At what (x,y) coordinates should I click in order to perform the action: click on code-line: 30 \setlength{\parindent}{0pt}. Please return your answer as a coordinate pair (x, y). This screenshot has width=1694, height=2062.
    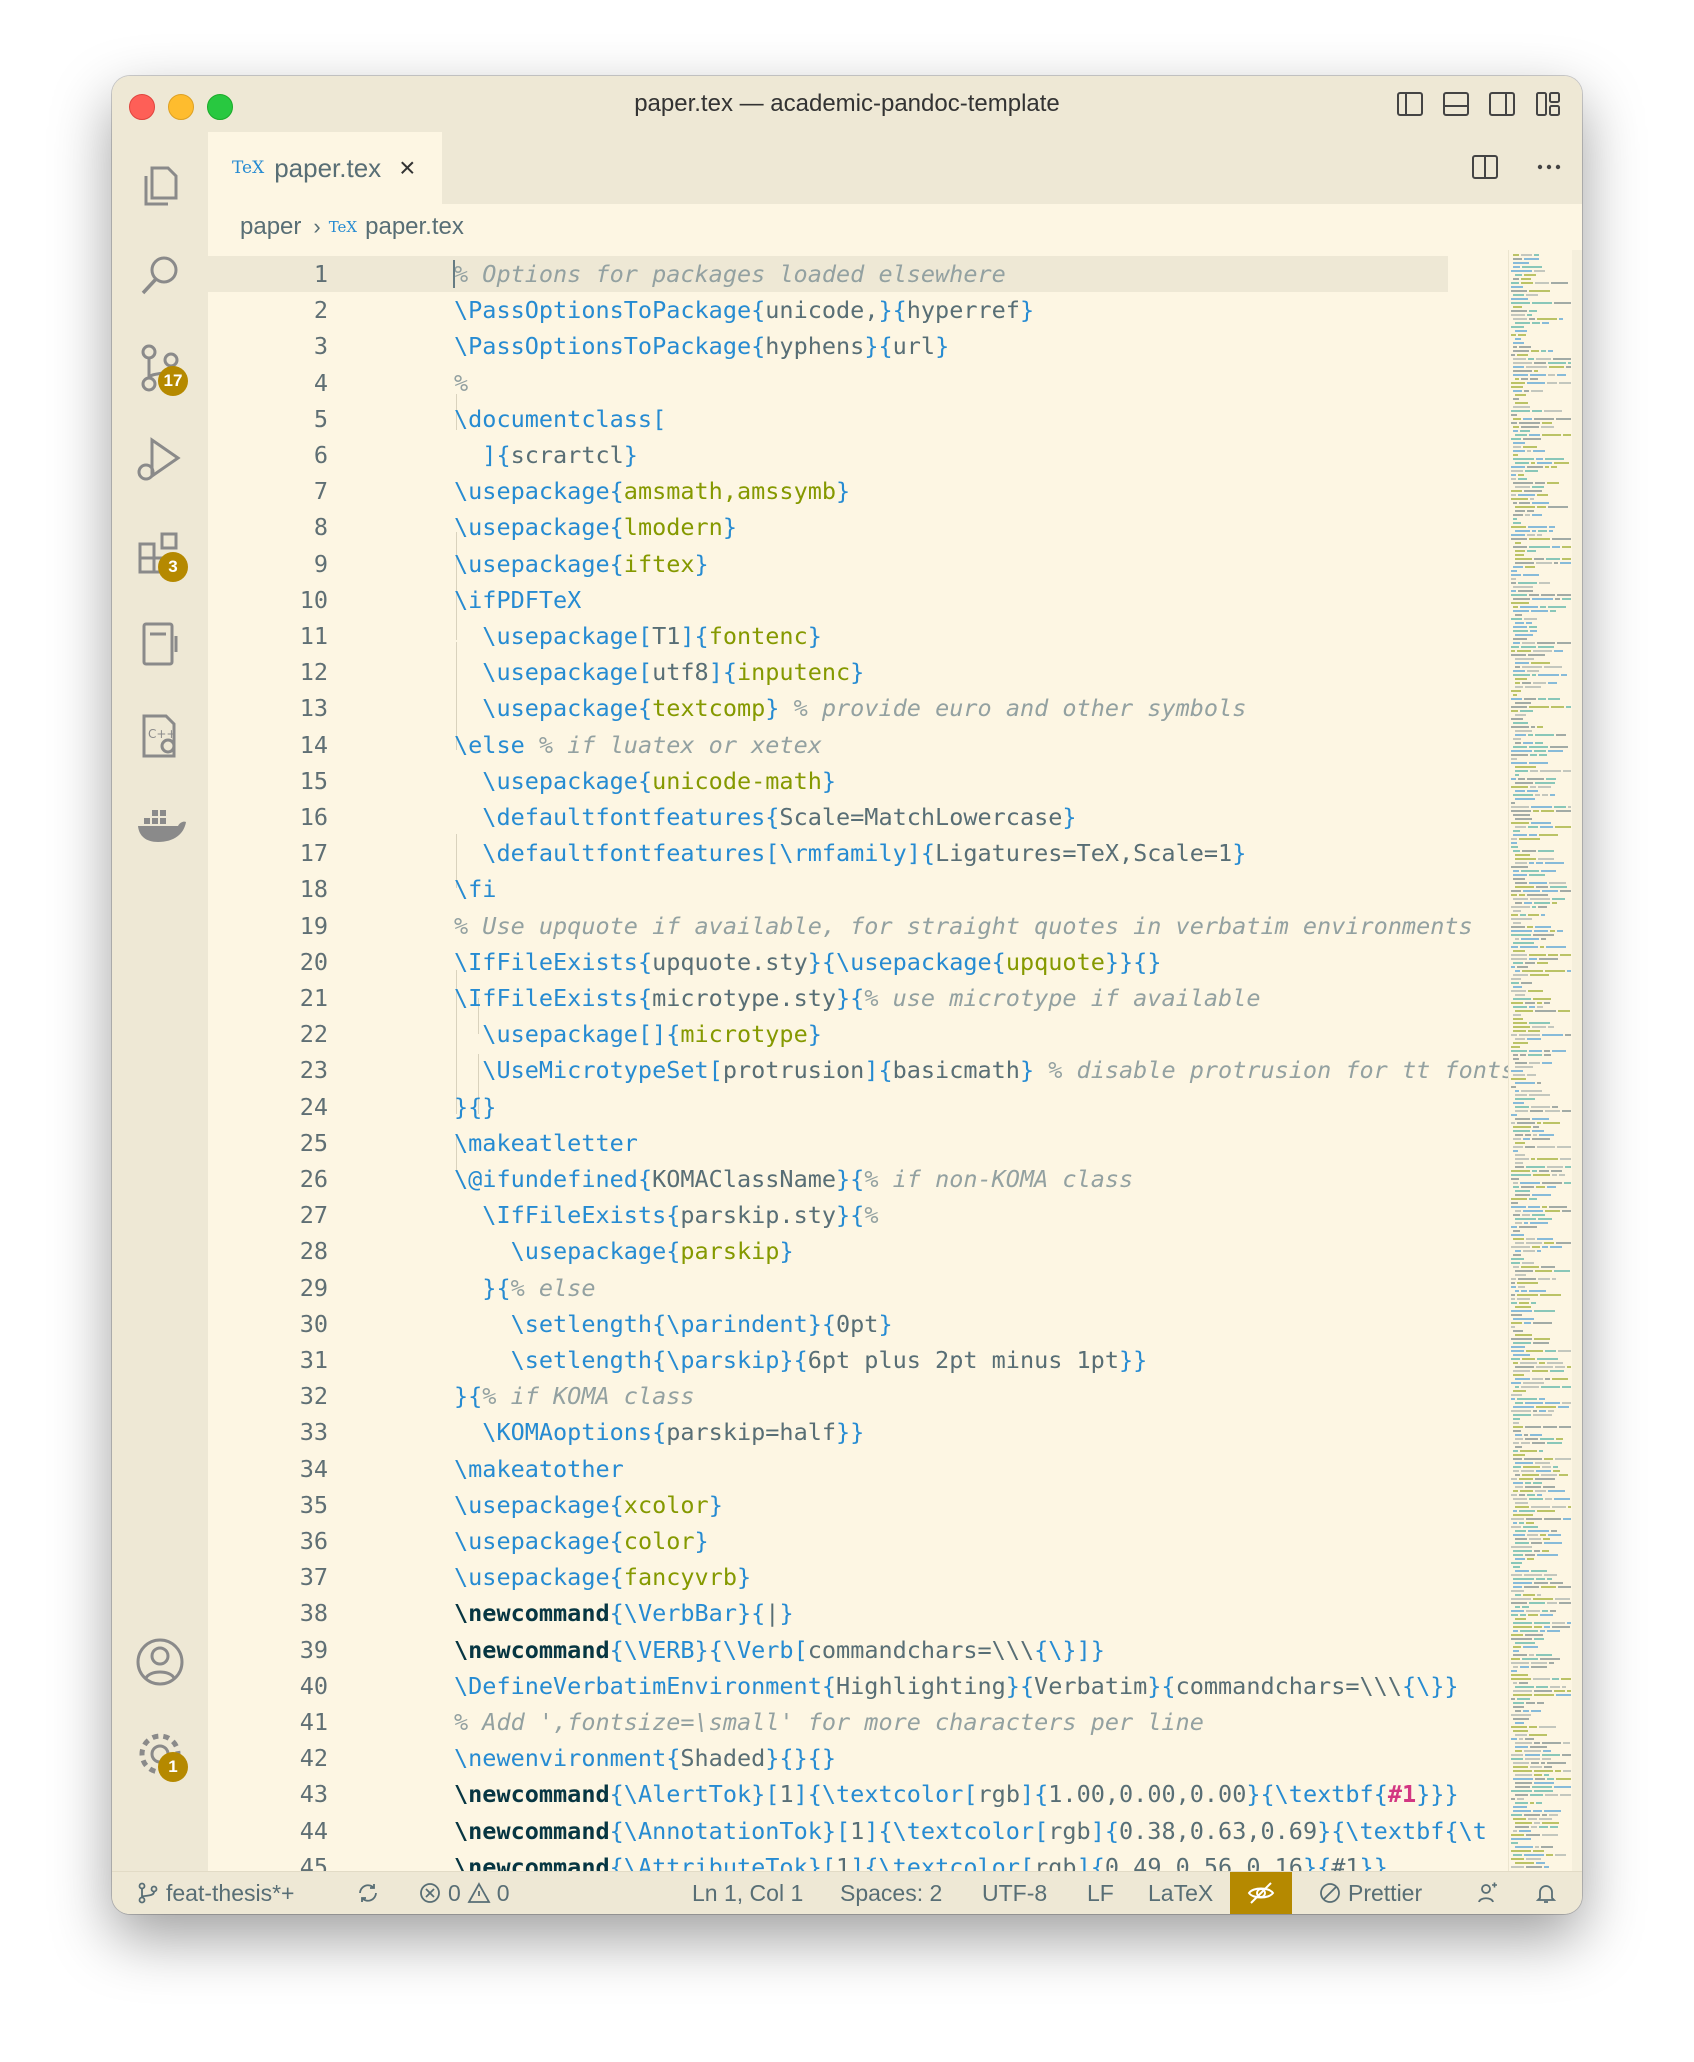
    Looking at the image, I should click on (858, 1324).